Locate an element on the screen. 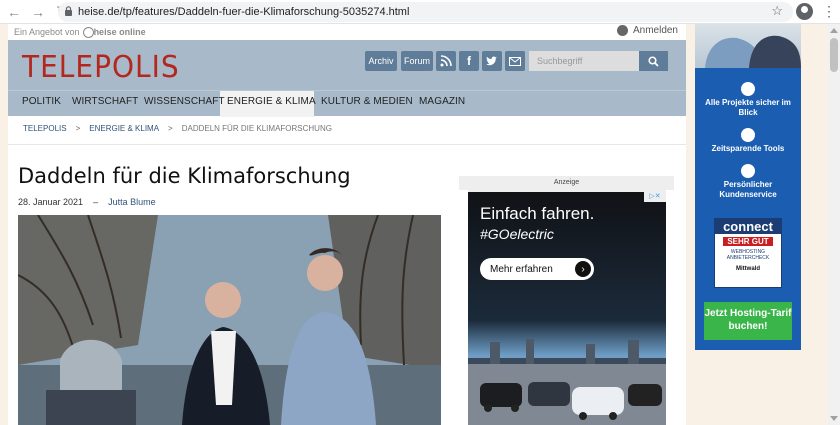 This screenshot has height=425, width=840. dashboard-icon is located at coordinates (748, 89).